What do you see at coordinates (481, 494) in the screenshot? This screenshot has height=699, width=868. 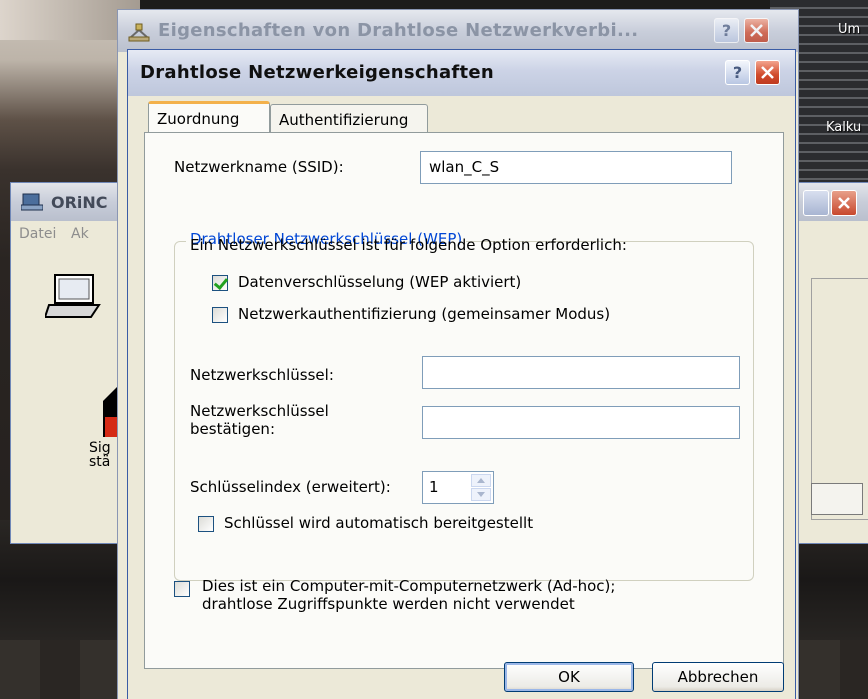 I see `spin-down-arrow-icon` at bounding box center [481, 494].